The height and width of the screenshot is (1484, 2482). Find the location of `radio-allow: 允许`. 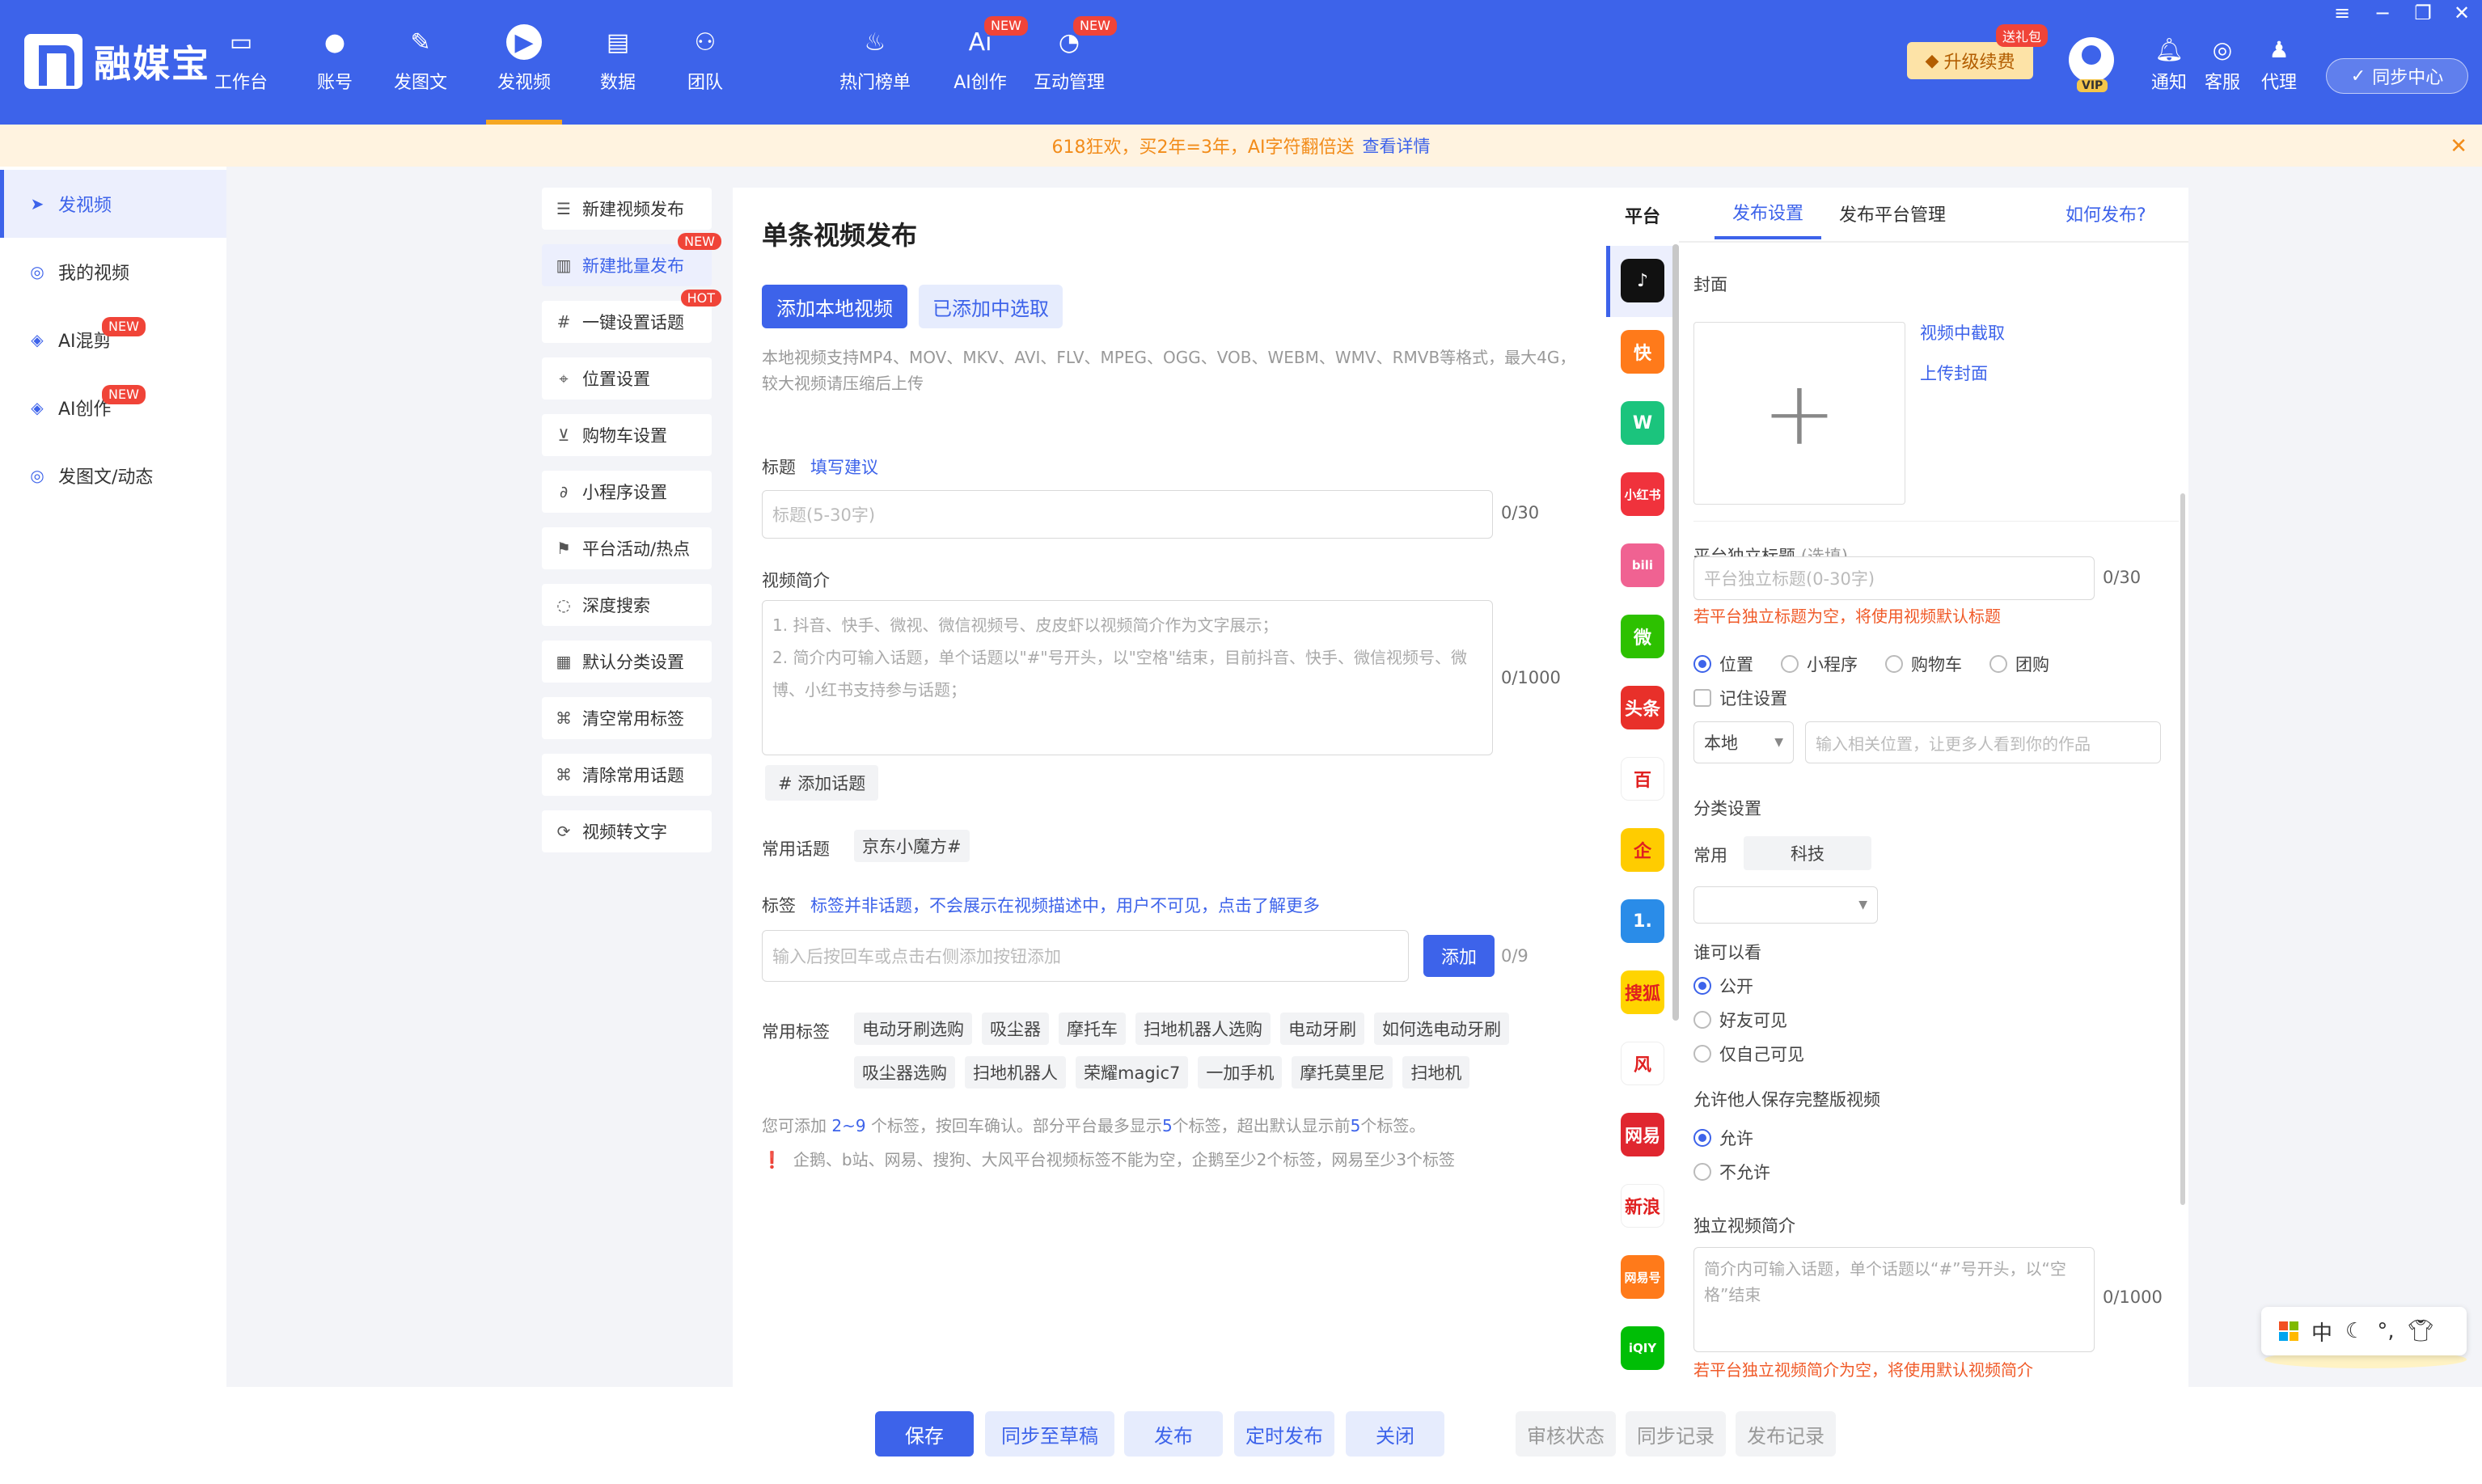

radio-allow: 允许 is located at coordinates (1723, 1138).